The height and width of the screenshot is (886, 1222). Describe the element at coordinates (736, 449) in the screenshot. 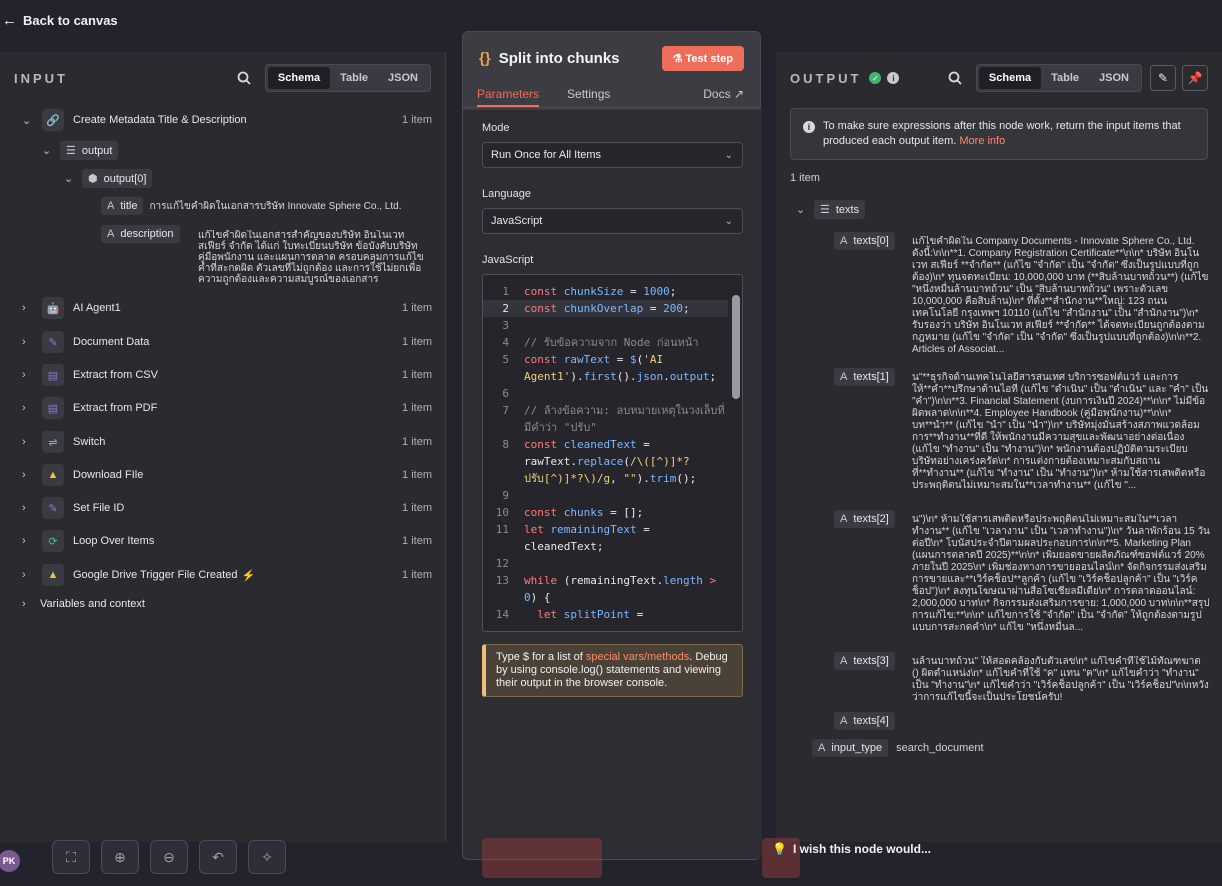

I see `code-scrollbar` at that location.